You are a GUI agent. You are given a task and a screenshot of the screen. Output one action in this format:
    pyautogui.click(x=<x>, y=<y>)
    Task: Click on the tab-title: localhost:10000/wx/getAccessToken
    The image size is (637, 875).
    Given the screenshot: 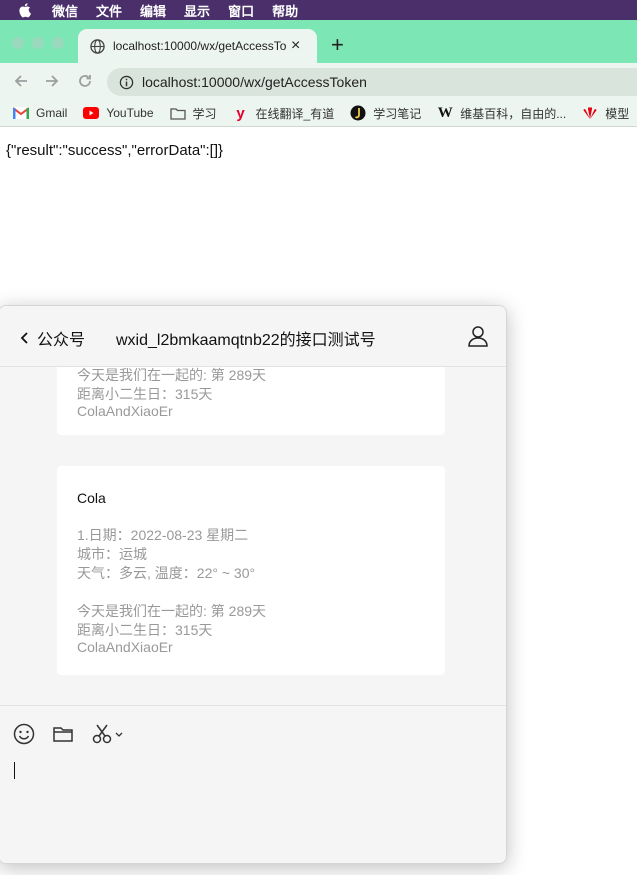 What is the action you would take?
    pyautogui.click(x=200, y=46)
    